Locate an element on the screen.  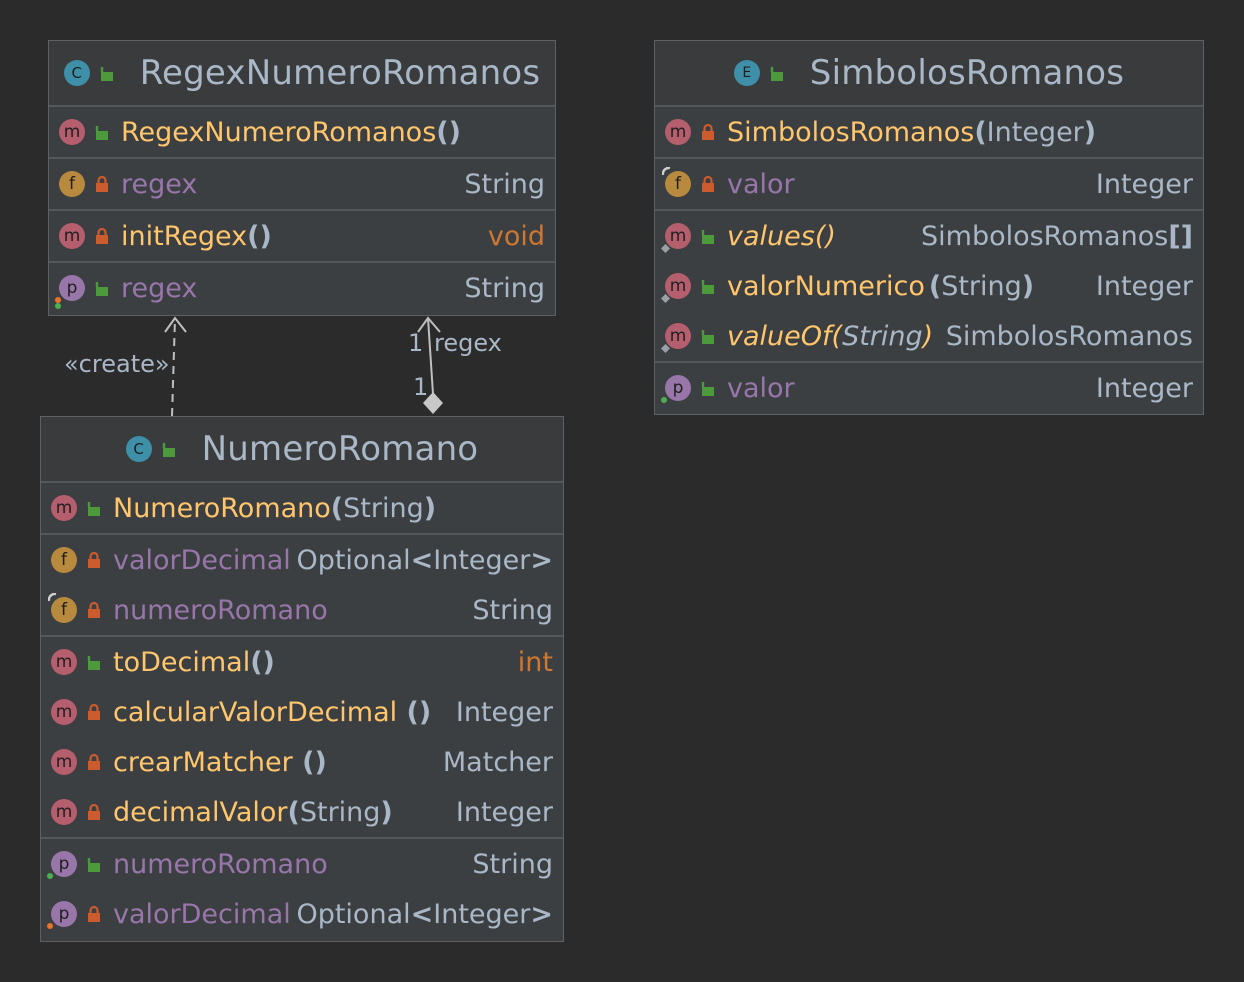
composition-line is located at coordinates (430, 356).